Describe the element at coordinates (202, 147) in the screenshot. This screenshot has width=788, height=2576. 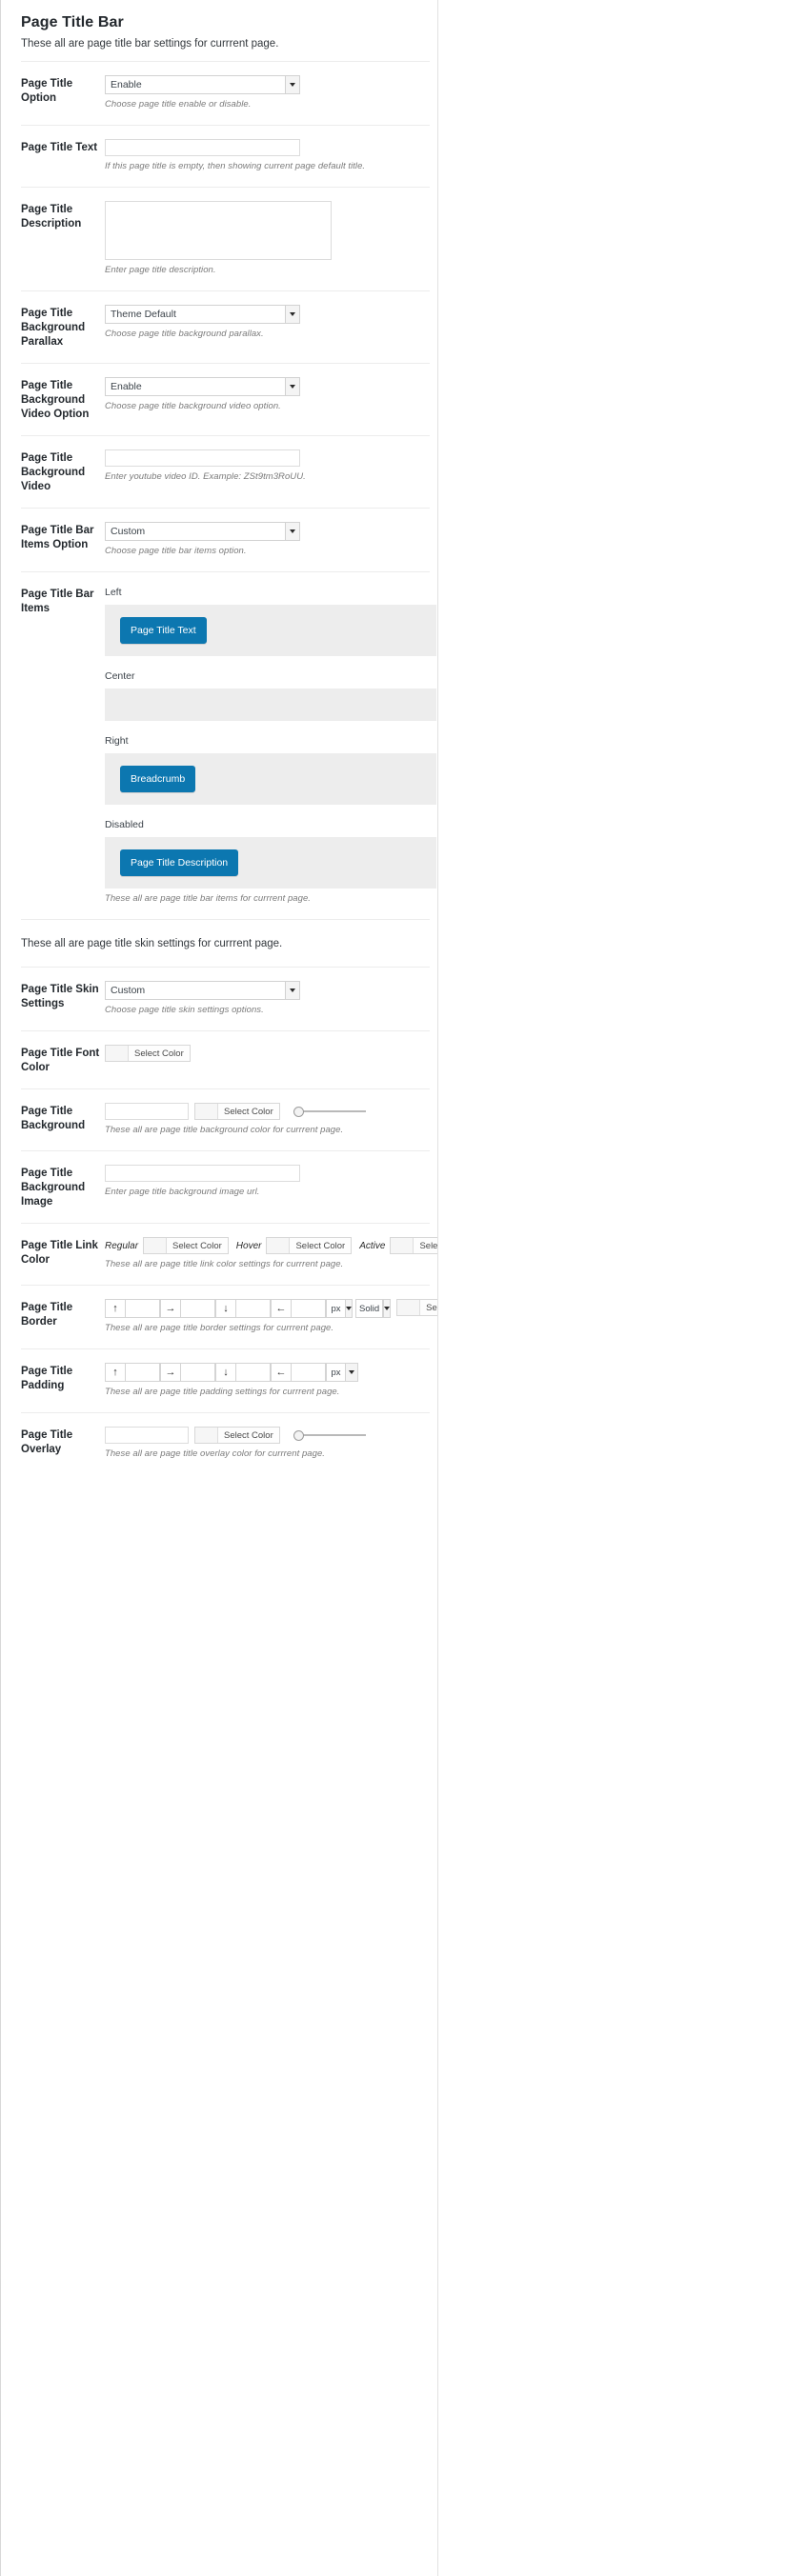
I see `input-page-title-text` at that location.